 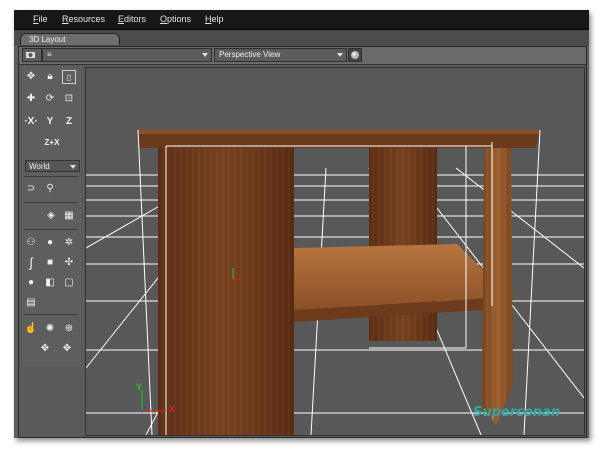 I want to click on view-mode-label: Perspective View, so click(x=250, y=54).